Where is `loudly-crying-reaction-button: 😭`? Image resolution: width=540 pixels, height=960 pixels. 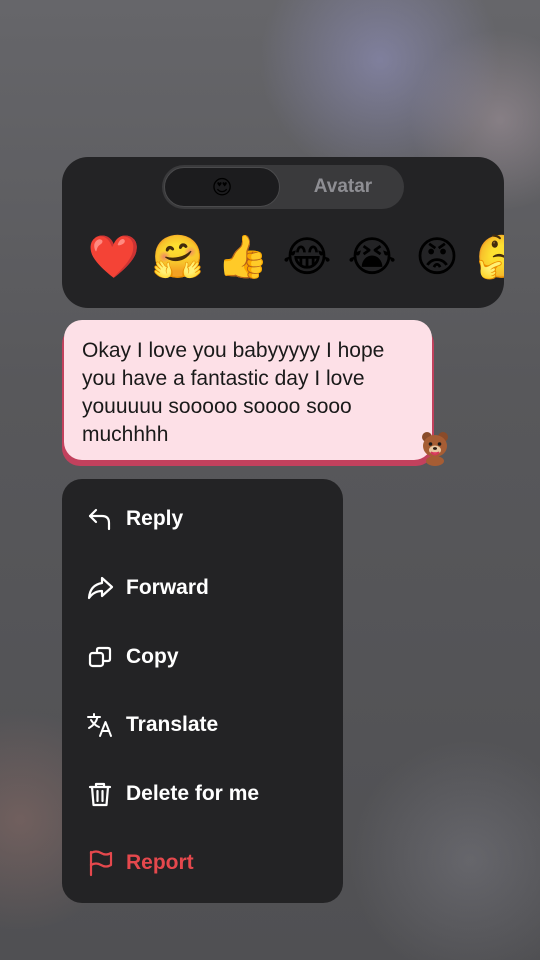 loudly-crying-reaction-button: 😭 is located at coordinates (372, 257).